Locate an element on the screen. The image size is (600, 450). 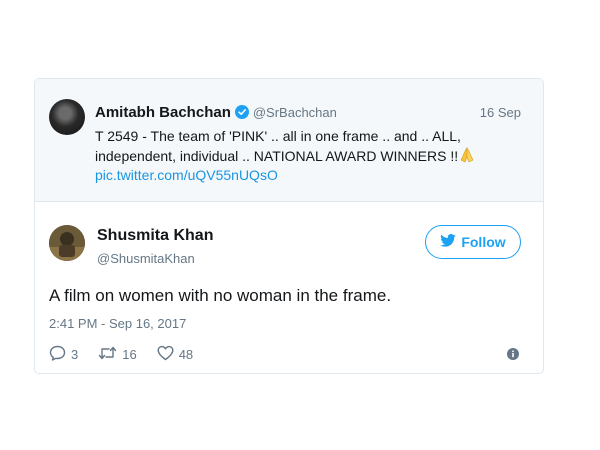
tweet-timestamp: 2:41 PM - Sep 16, 2017 is located at coordinates (117, 323).